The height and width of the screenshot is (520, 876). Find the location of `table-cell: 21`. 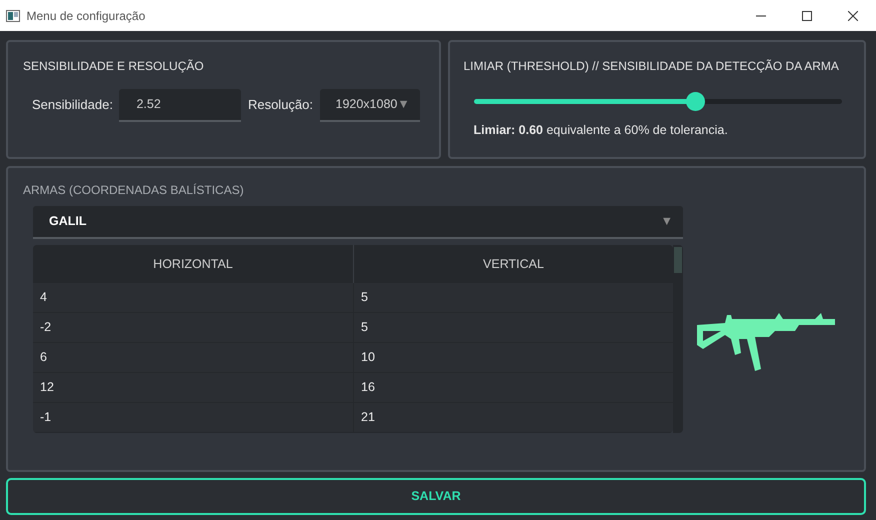

table-cell: 21 is located at coordinates (513, 418).